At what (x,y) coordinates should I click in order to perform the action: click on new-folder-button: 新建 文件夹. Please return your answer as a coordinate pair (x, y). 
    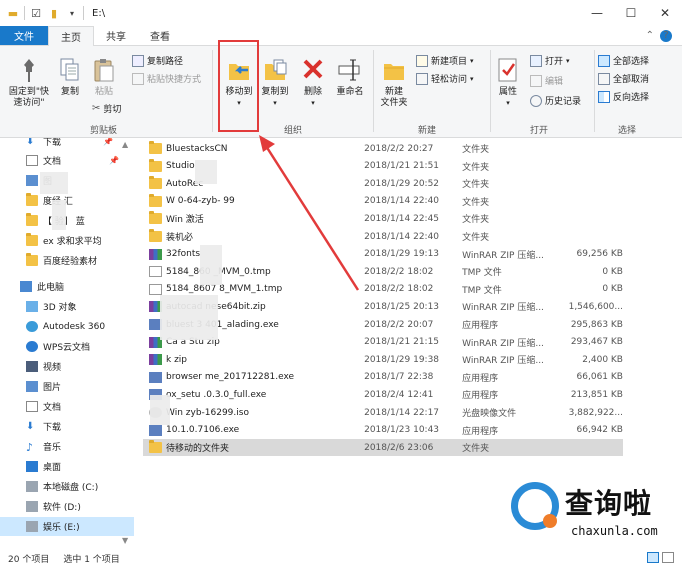
    Looking at the image, I should click on (394, 82).